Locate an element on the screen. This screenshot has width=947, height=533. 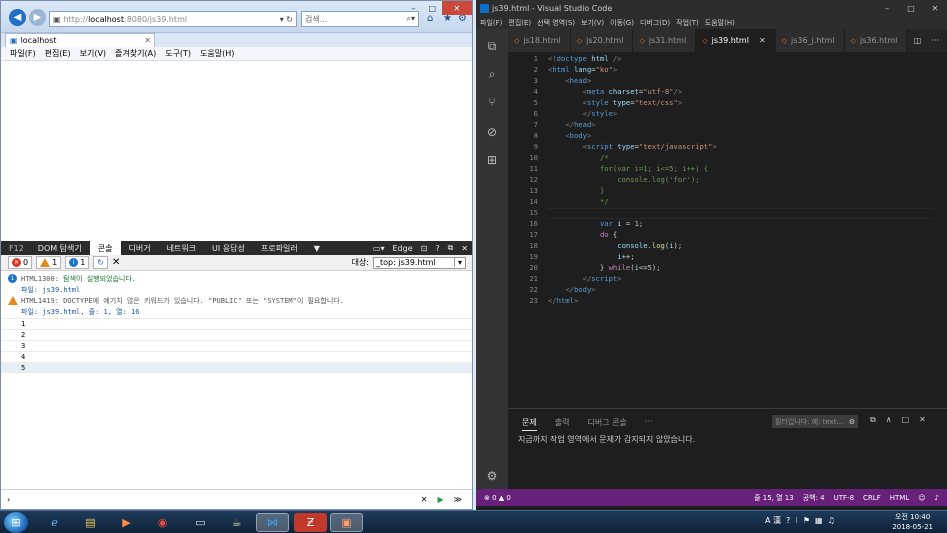
address-bar: ▣ http://localhost:8080/js39.html ▾ ↻ is located at coordinates (173, 19).